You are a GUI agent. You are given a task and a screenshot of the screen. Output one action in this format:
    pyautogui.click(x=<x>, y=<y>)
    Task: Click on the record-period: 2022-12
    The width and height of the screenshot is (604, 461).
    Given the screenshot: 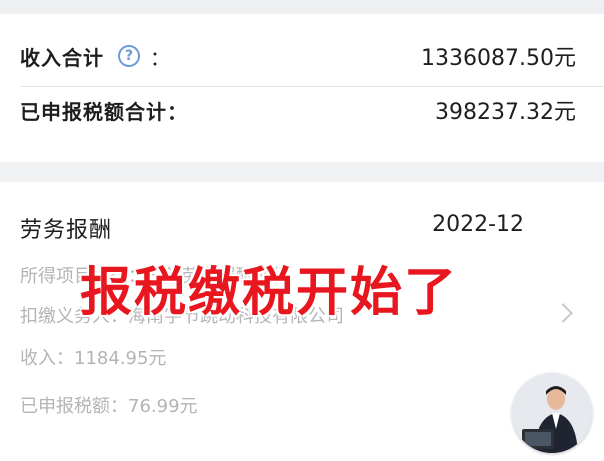 What is the action you would take?
    pyautogui.click(x=478, y=224)
    